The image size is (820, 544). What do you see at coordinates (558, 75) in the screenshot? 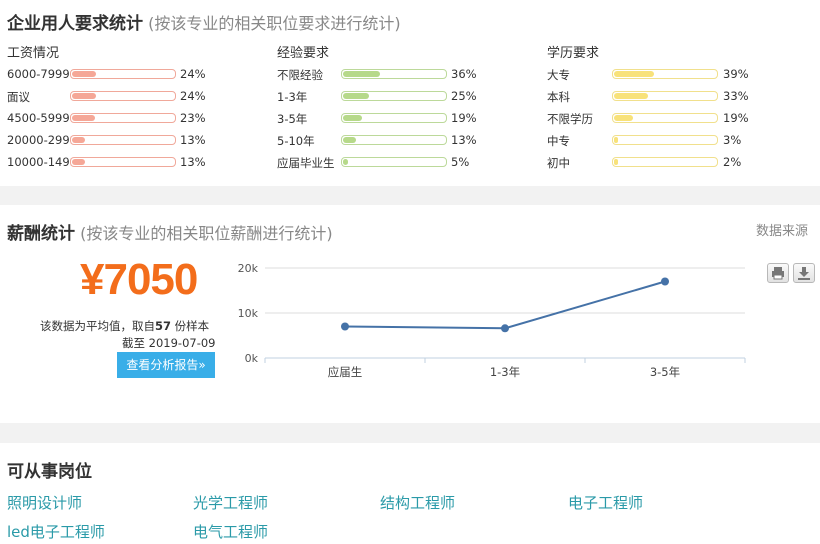
I see `education-row-label: 大专` at bounding box center [558, 75].